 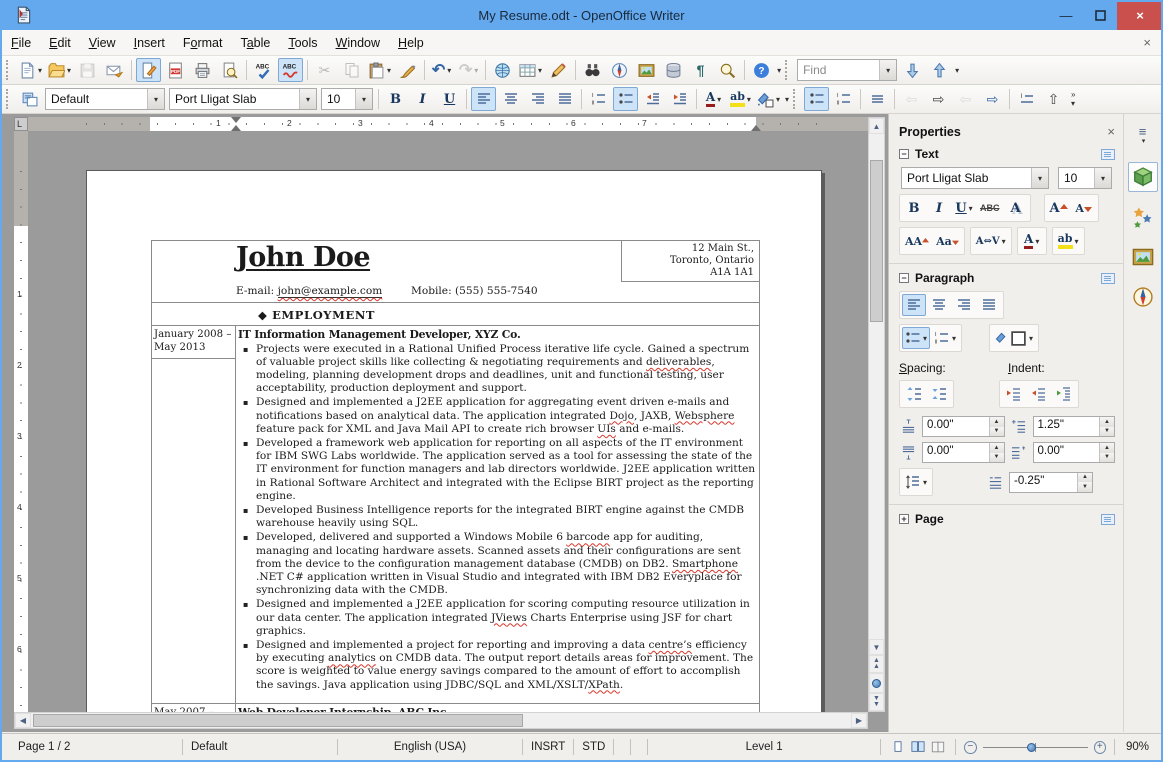 What do you see at coordinates (939, 70) in the screenshot?
I see `find-previous-button` at bounding box center [939, 70].